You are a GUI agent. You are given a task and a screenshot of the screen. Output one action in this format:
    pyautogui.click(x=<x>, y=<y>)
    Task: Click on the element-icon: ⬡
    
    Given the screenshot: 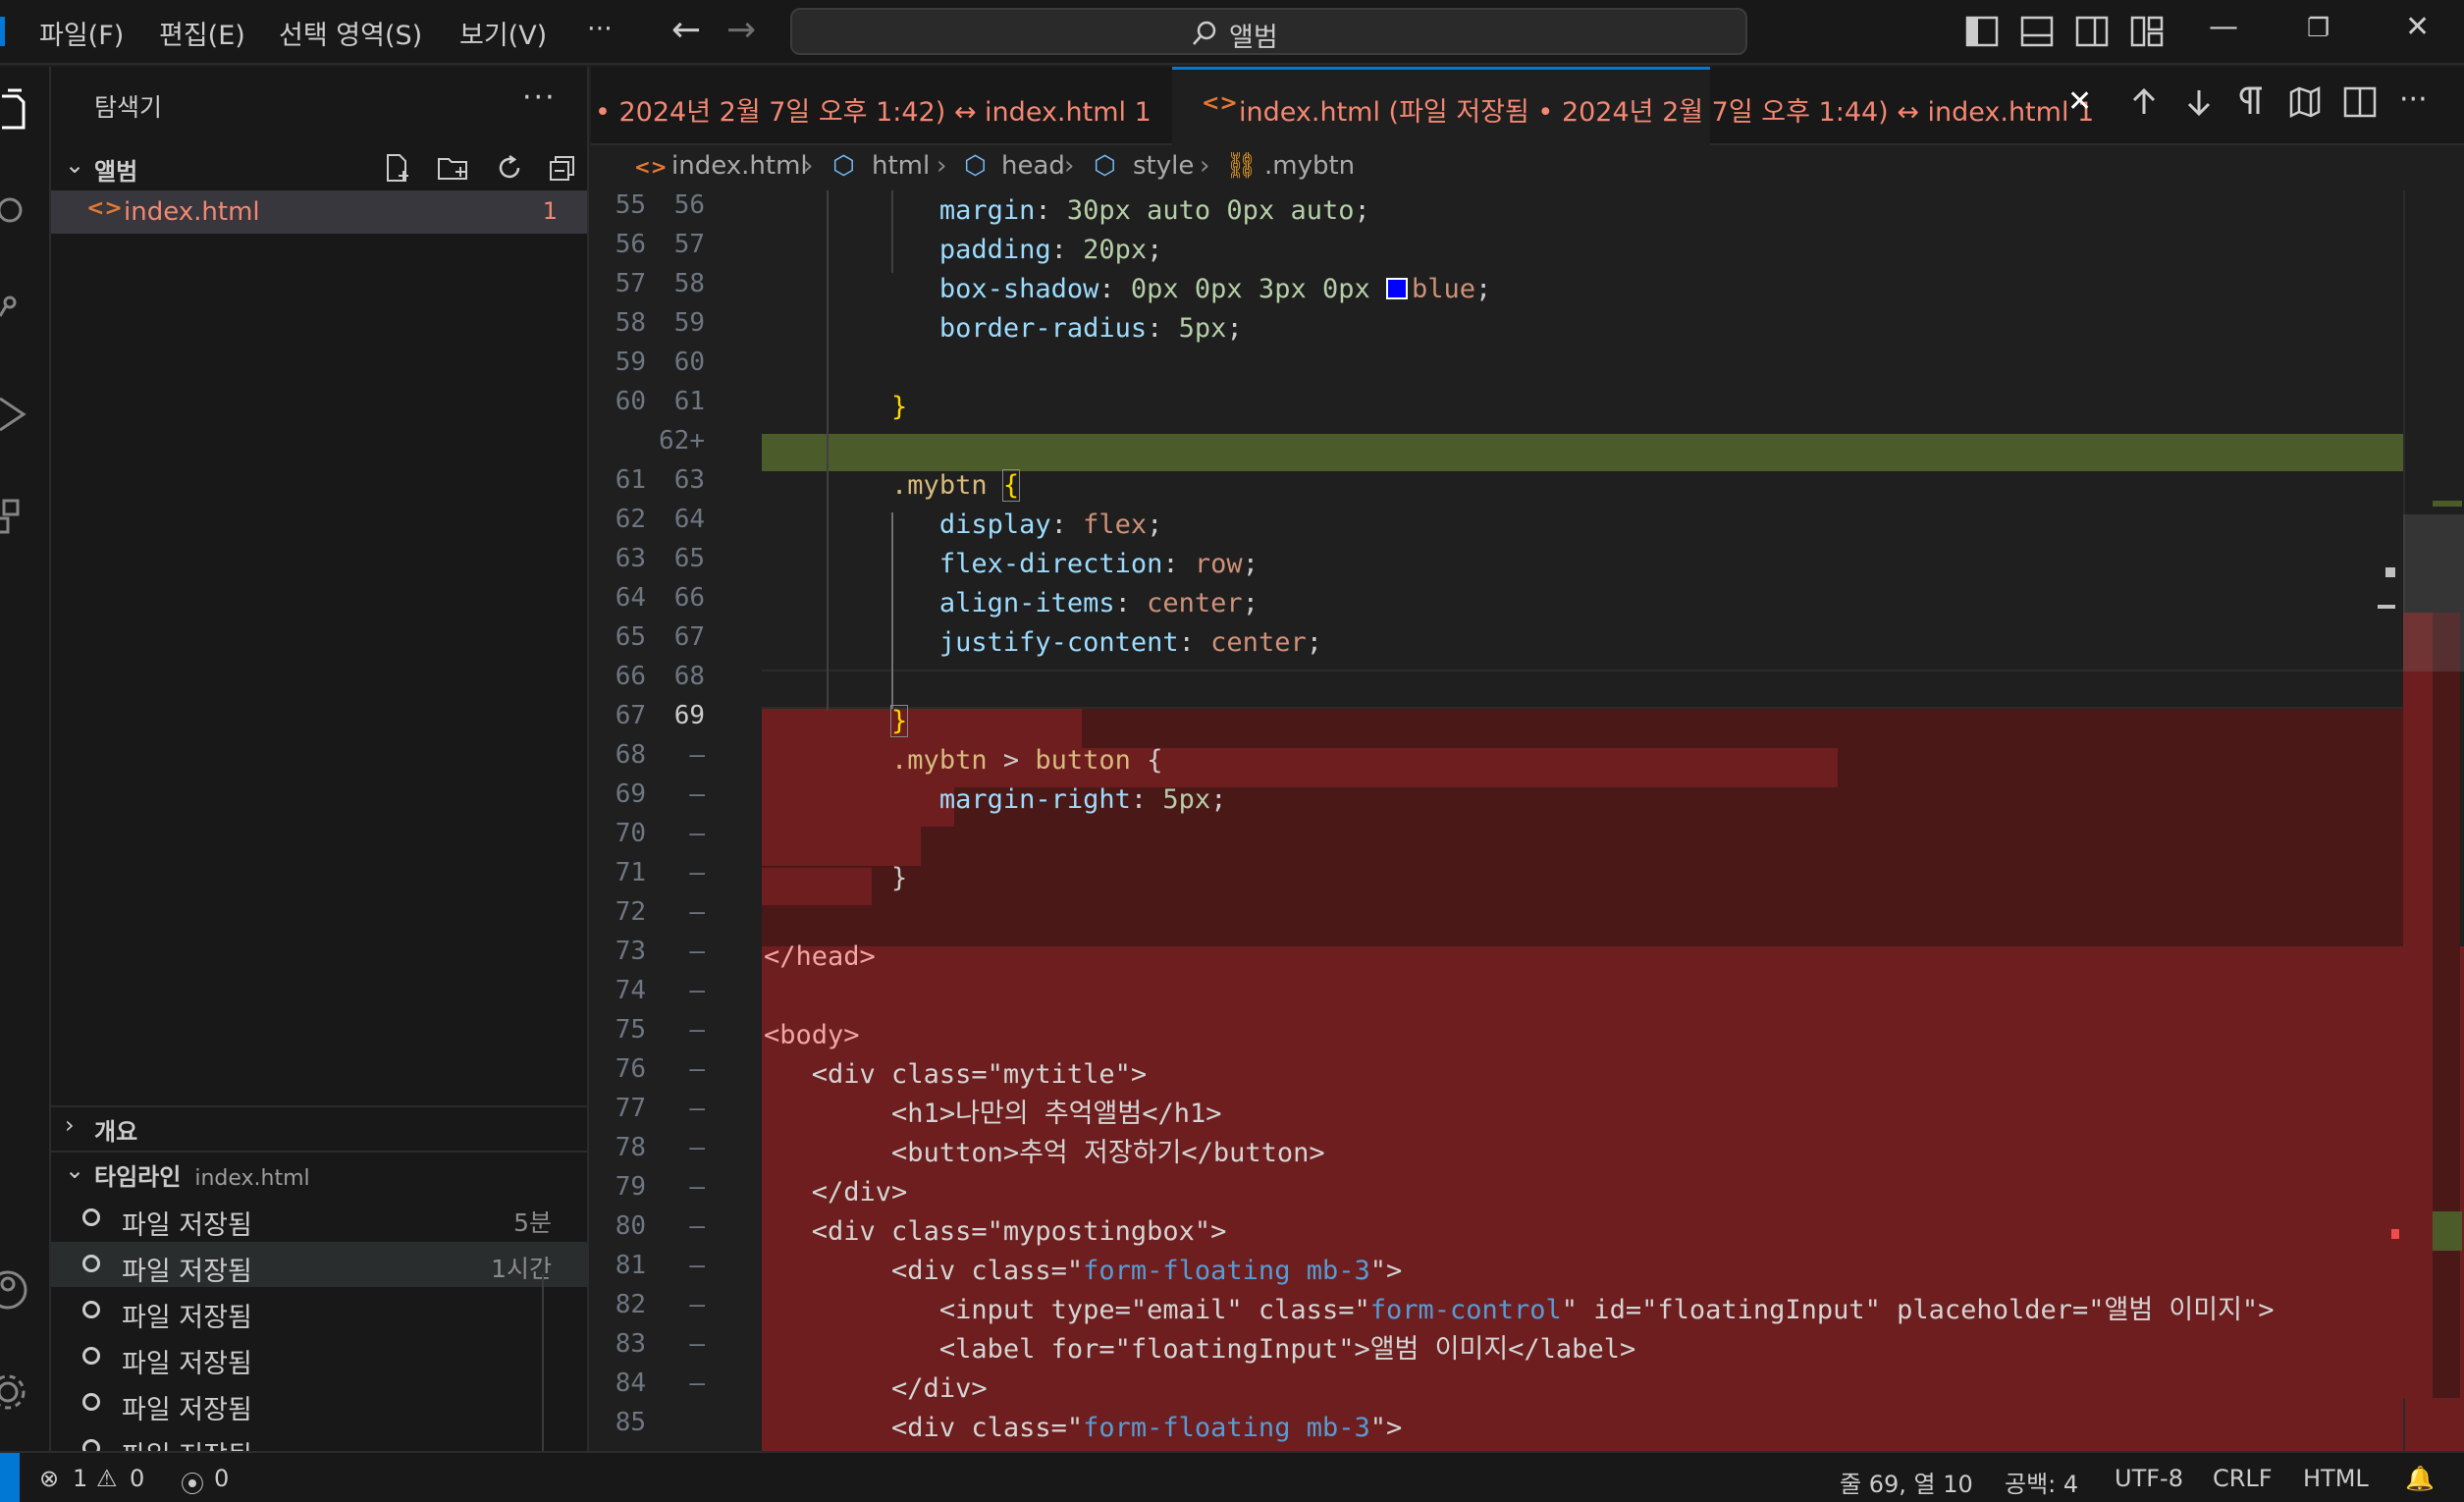 What is the action you would take?
    pyautogui.click(x=1105, y=166)
    